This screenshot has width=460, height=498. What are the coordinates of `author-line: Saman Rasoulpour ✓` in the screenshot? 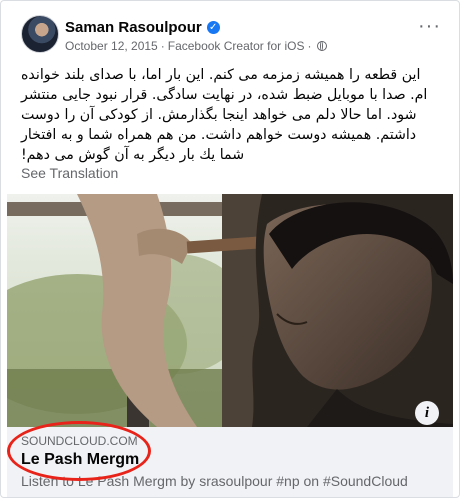 It's located at (142, 27).